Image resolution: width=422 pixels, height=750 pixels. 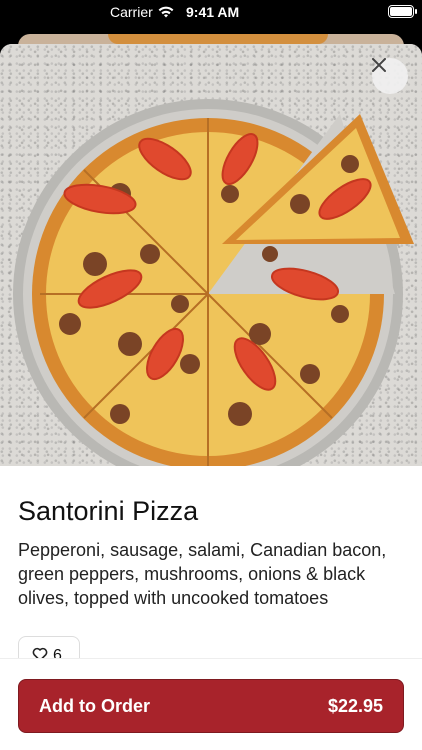 What do you see at coordinates (390, 76) in the screenshot?
I see `close-button` at bounding box center [390, 76].